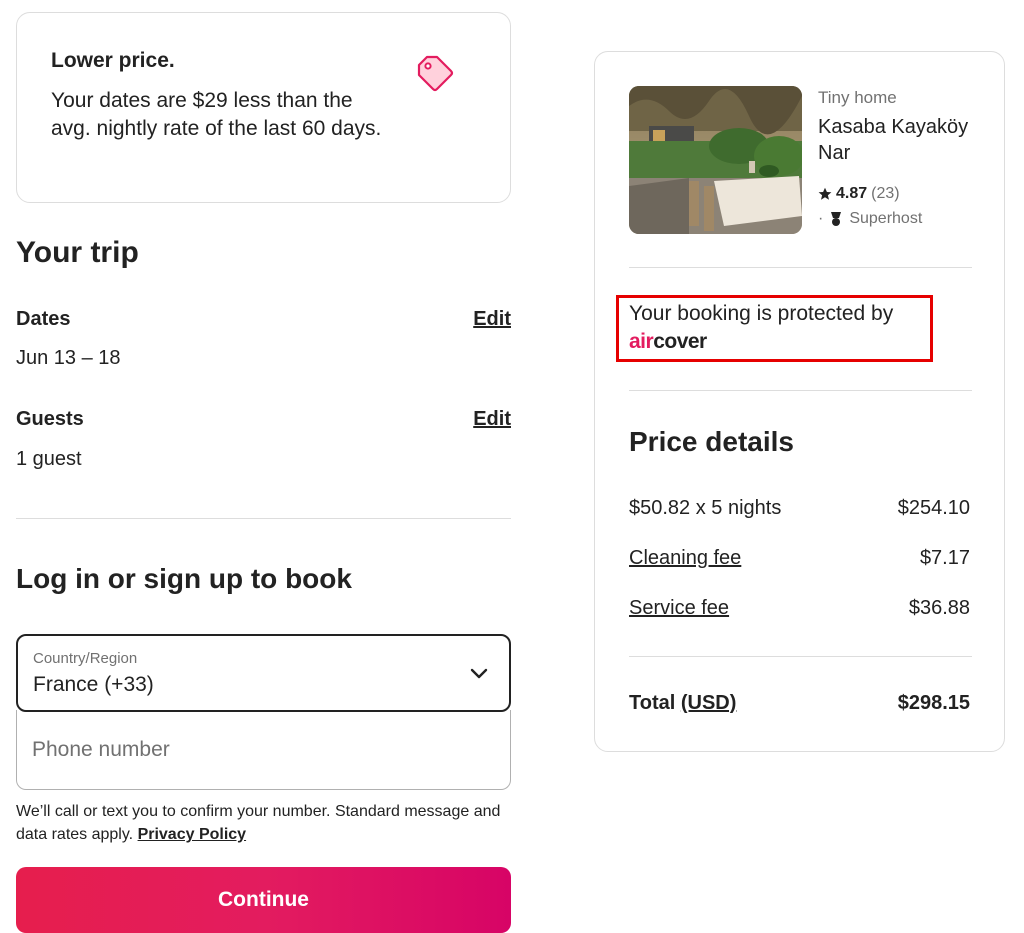 This screenshot has height=933, width=1024. I want to click on edit-dates-link: Edit, so click(492, 319).